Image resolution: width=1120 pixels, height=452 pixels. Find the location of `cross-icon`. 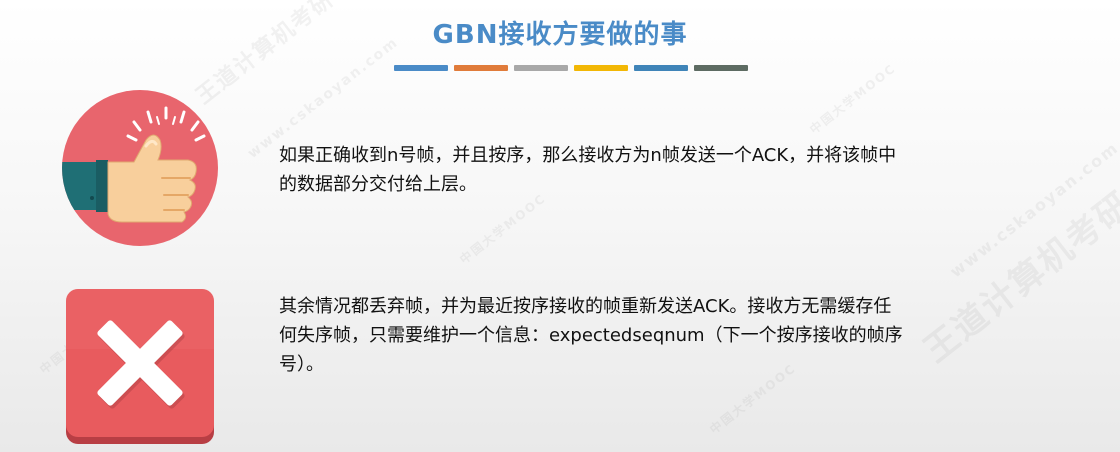

cross-icon is located at coordinates (140, 363).